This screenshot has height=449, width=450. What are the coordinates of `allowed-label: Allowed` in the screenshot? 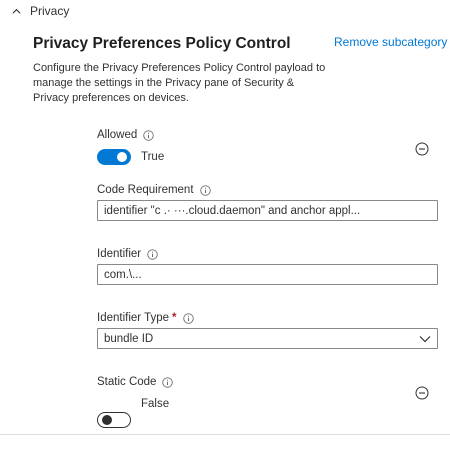 It's located at (117, 135).